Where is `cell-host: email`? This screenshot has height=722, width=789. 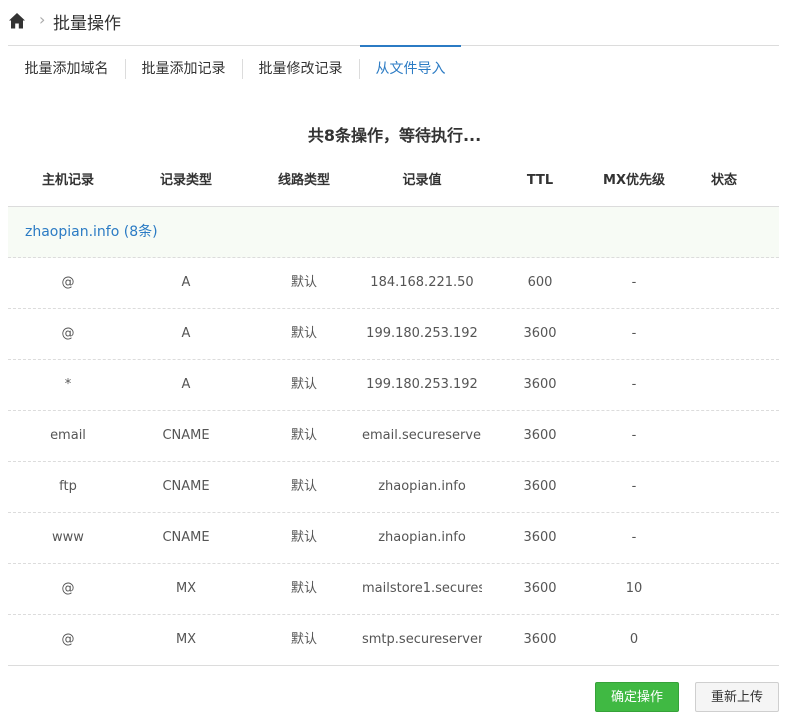 cell-host: email is located at coordinates (68, 435).